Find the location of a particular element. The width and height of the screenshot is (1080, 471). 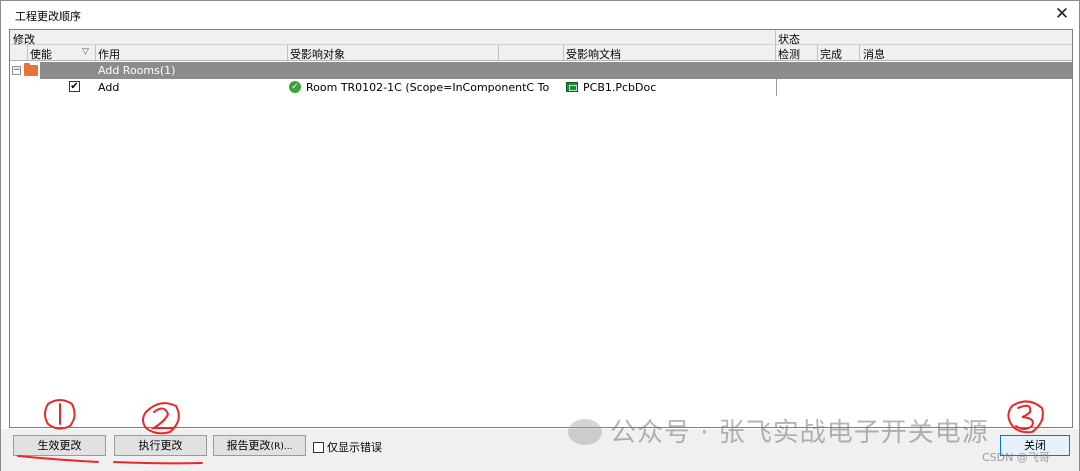

show-errors-only-checkbox is located at coordinates (318, 447).